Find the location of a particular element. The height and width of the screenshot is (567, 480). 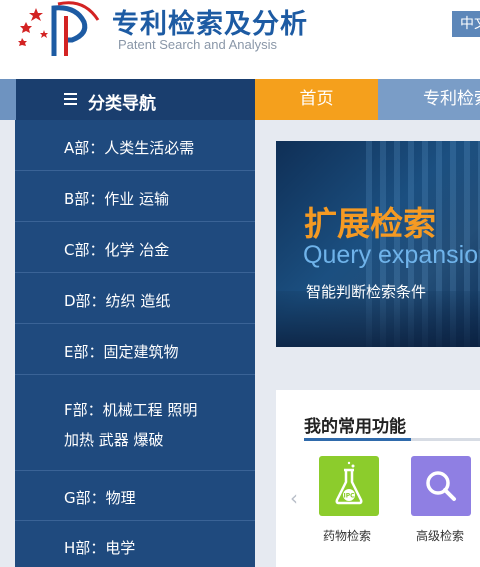

banner-title: 扩展检索 is located at coordinates (370, 223).